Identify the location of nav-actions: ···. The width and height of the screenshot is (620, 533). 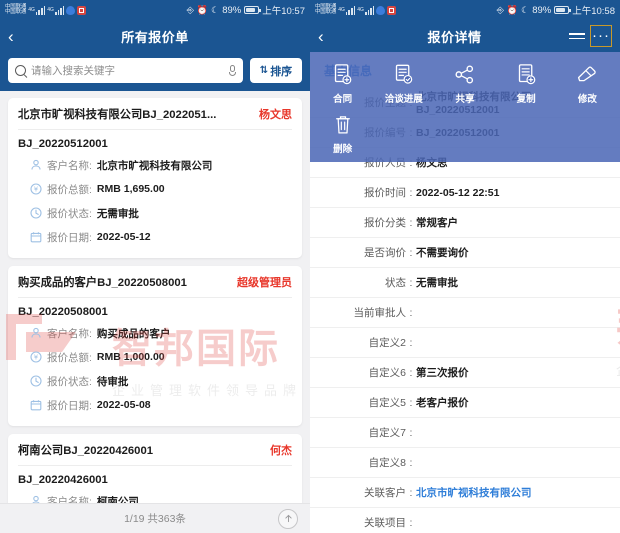
(590, 36).